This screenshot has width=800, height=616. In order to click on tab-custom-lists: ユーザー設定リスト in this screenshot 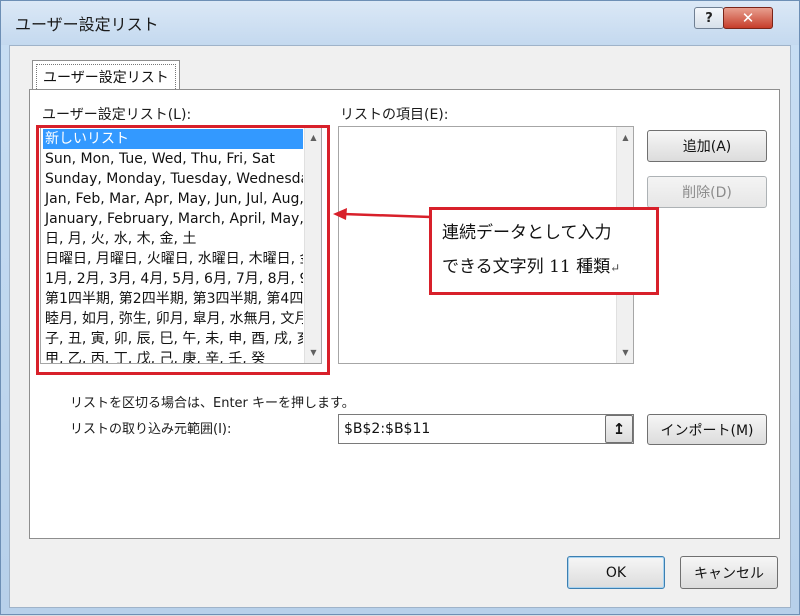, I will do `click(106, 75)`.